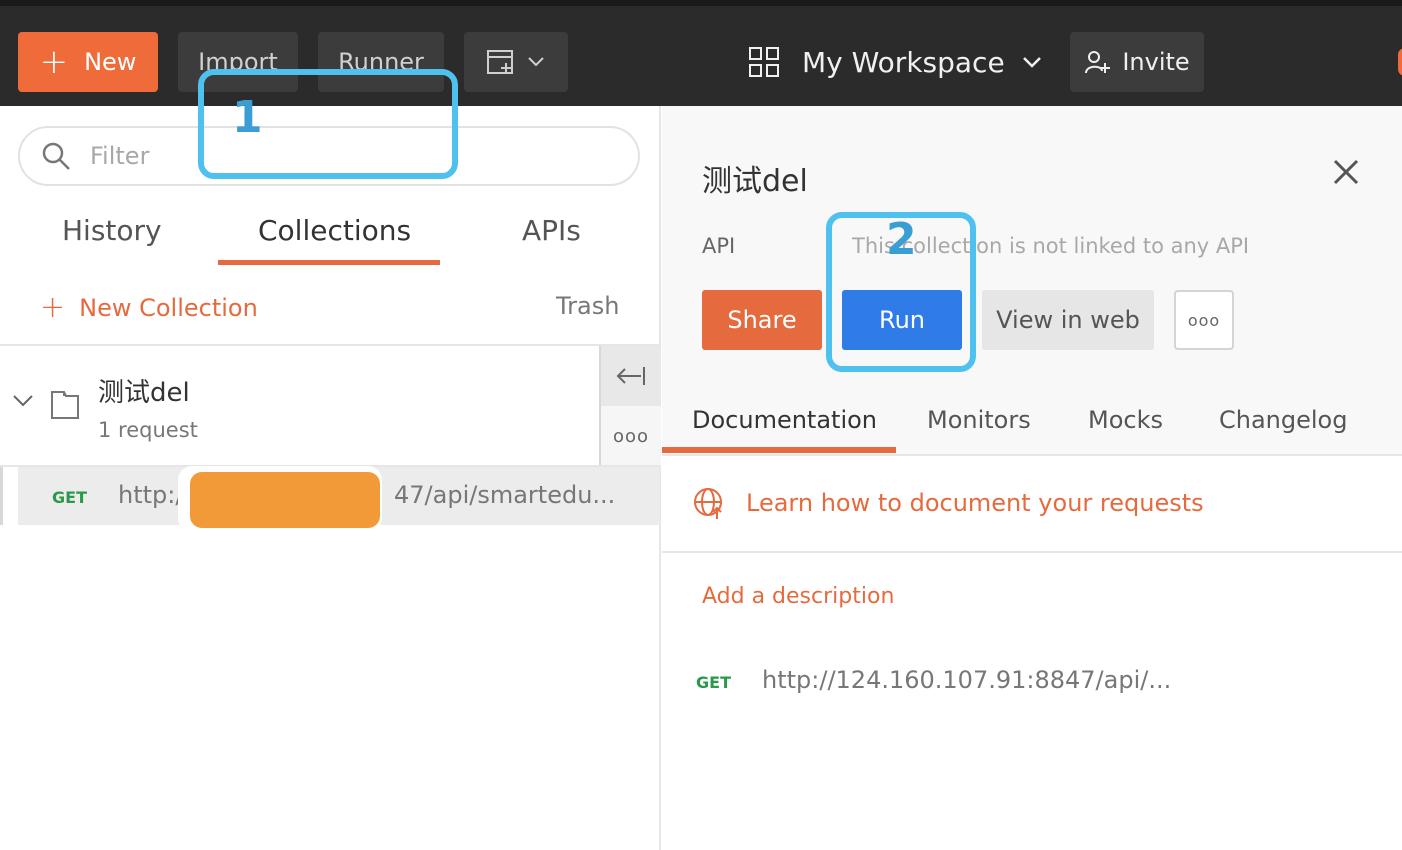 The height and width of the screenshot is (850, 1402). Describe the element at coordinates (112, 230) in the screenshot. I see `tab-history: History` at that location.